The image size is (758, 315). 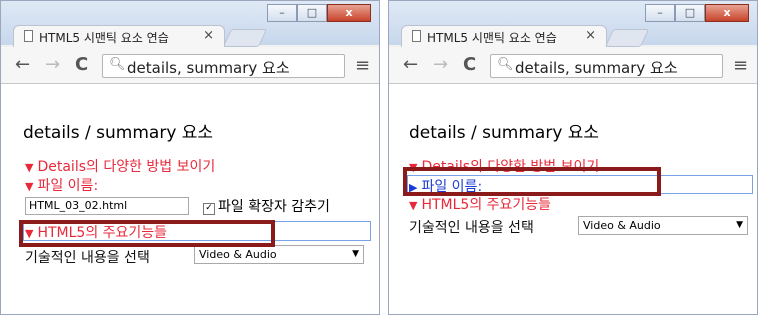 What do you see at coordinates (61, 185) in the screenshot?
I see `summary-file-name: ▼ 파일 이름:` at bounding box center [61, 185].